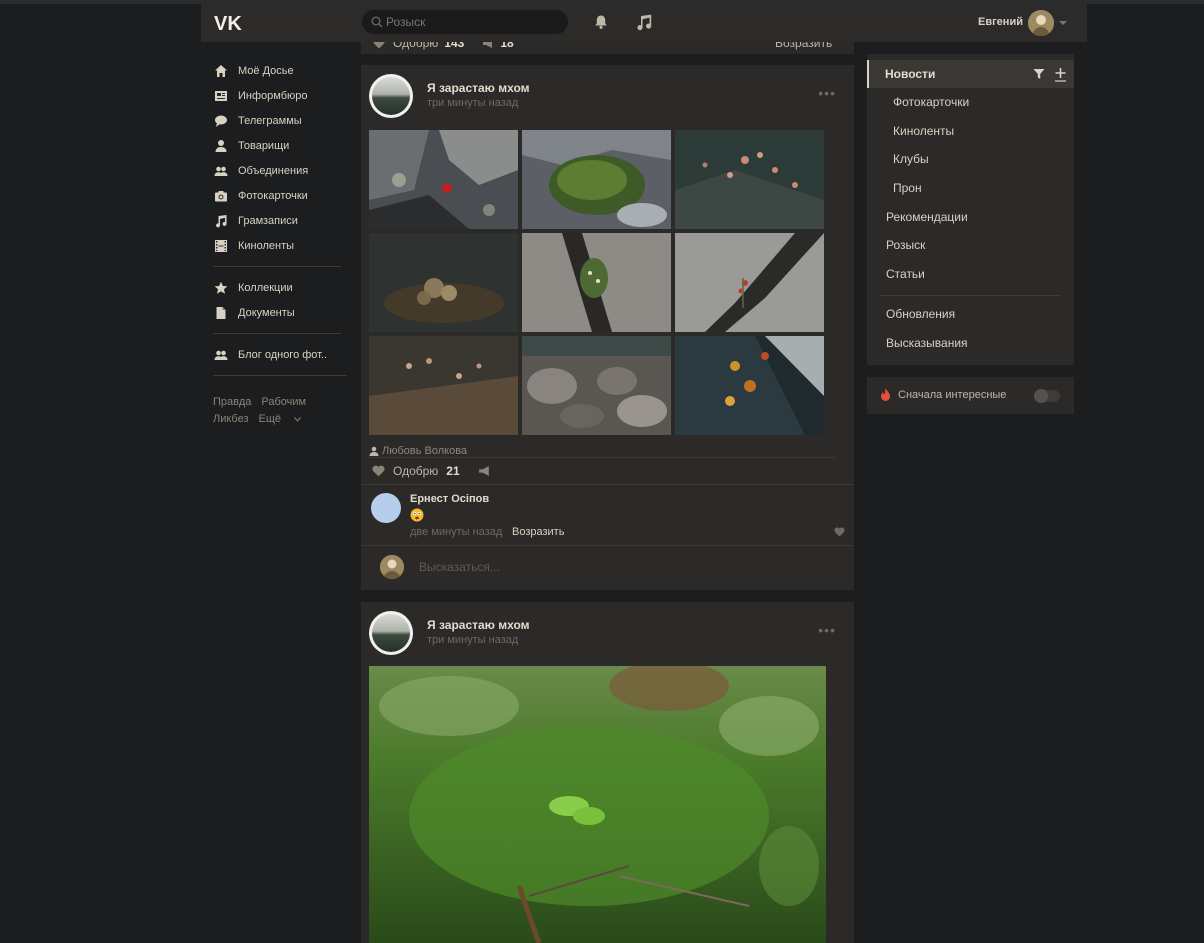  I want to click on footer-links: Правда Рабочим Ликбез Ещё, so click(283, 411).